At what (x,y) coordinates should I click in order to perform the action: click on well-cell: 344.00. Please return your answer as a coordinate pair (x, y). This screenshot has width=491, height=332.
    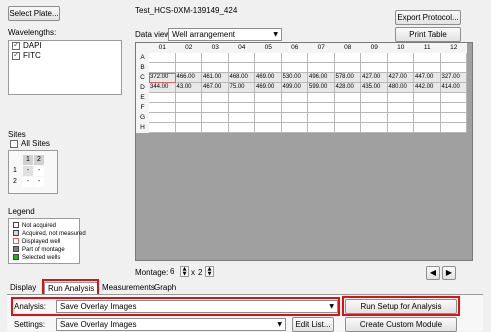
    Looking at the image, I should click on (162, 88).